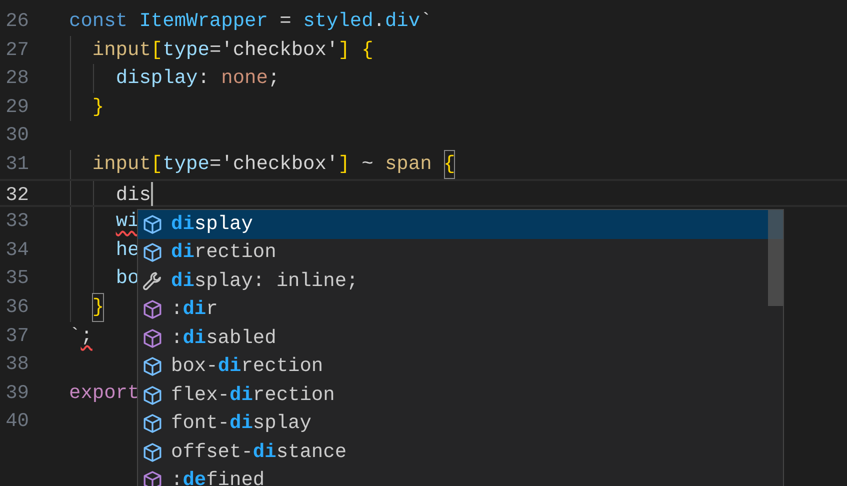 The height and width of the screenshot is (486, 847). Describe the element at coordinates (460, 252) in the screenshot. I see `suggestion-item: direction` at that location.